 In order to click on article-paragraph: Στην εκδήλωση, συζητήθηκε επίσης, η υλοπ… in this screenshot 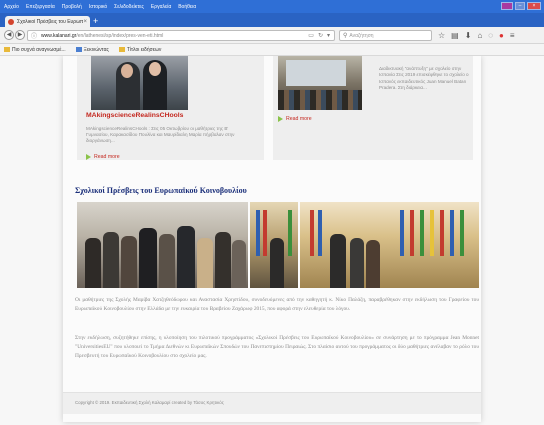, I will do `click(277, 347)`.